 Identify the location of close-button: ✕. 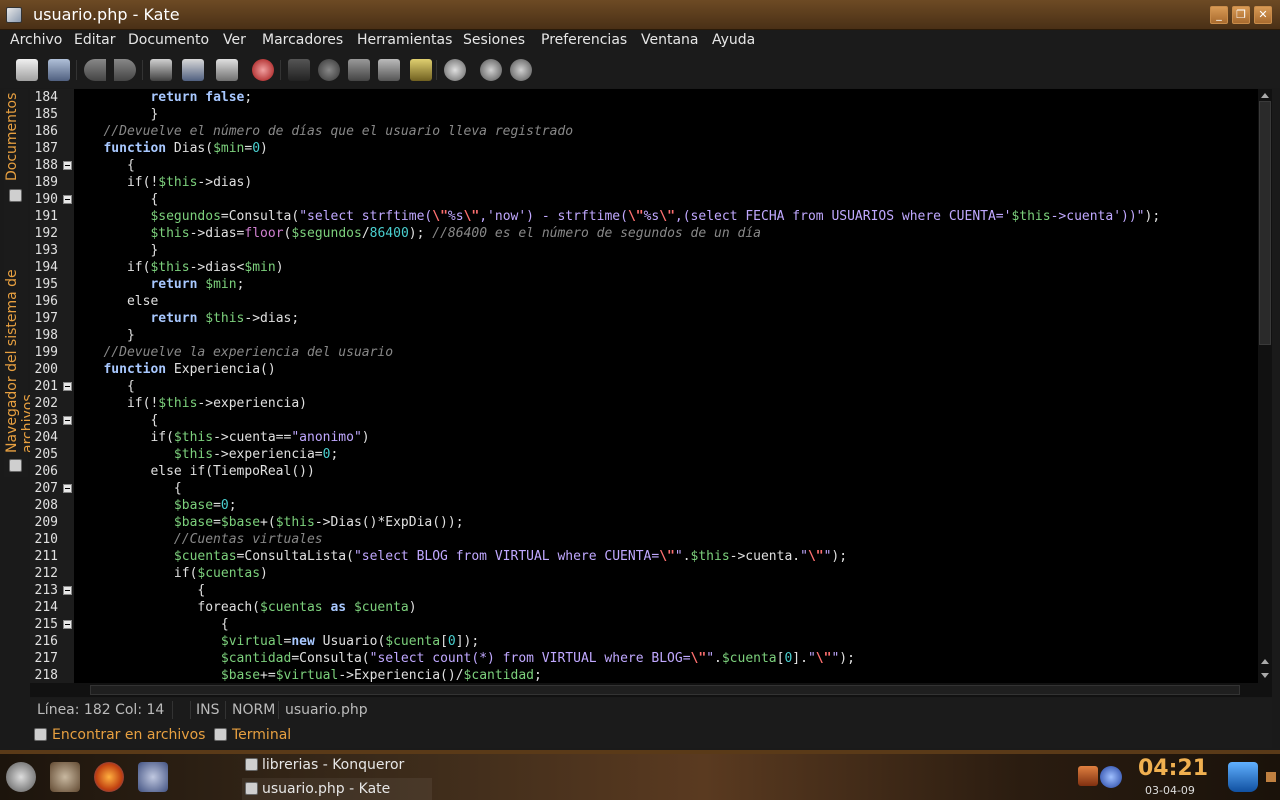
(1263, 15).